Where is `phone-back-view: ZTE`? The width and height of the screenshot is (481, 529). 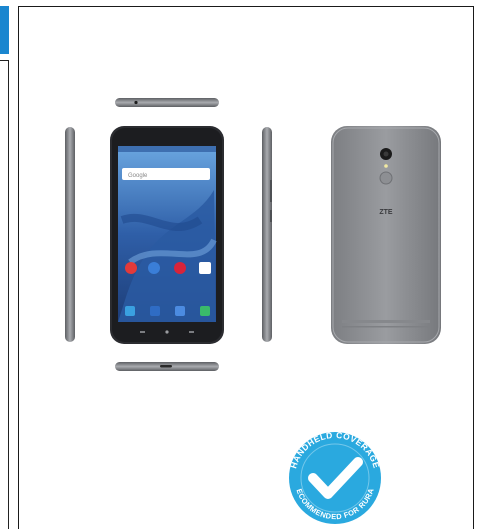
phone-back-view: ZTE is located at coordinates (386, 235).